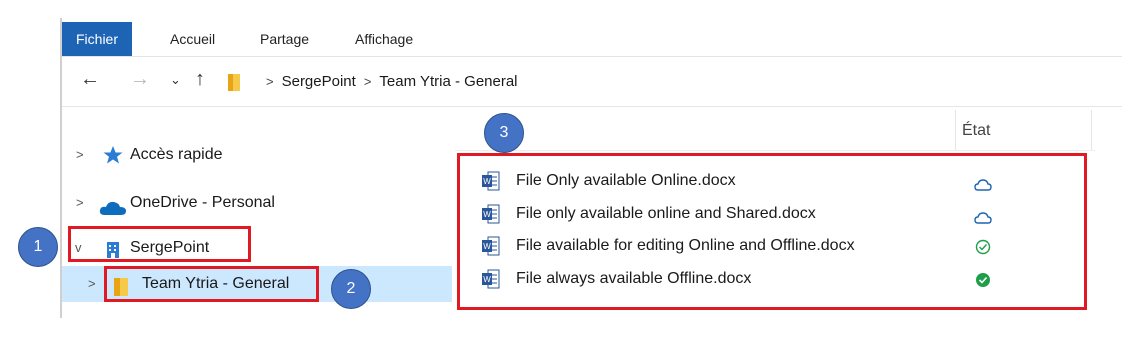  I want to click on annotation-box-team, so click(211, 284).